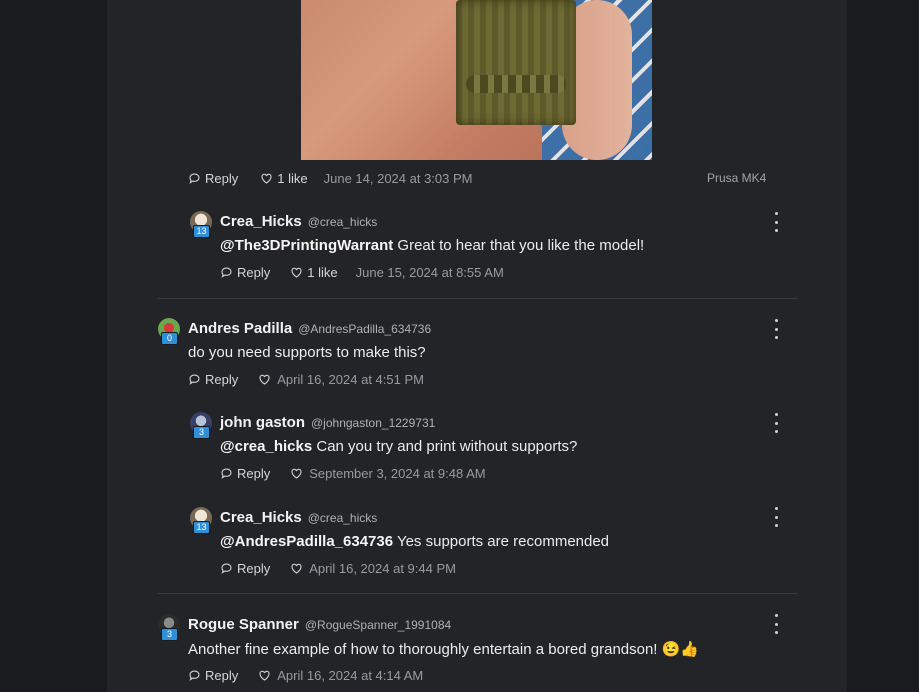 This screenshot has height=692, width=919. What do you see at coordinates (240, 328) in the screenshot?
I see `author-name: Andres Padilla` at bounding box center [240, 328].